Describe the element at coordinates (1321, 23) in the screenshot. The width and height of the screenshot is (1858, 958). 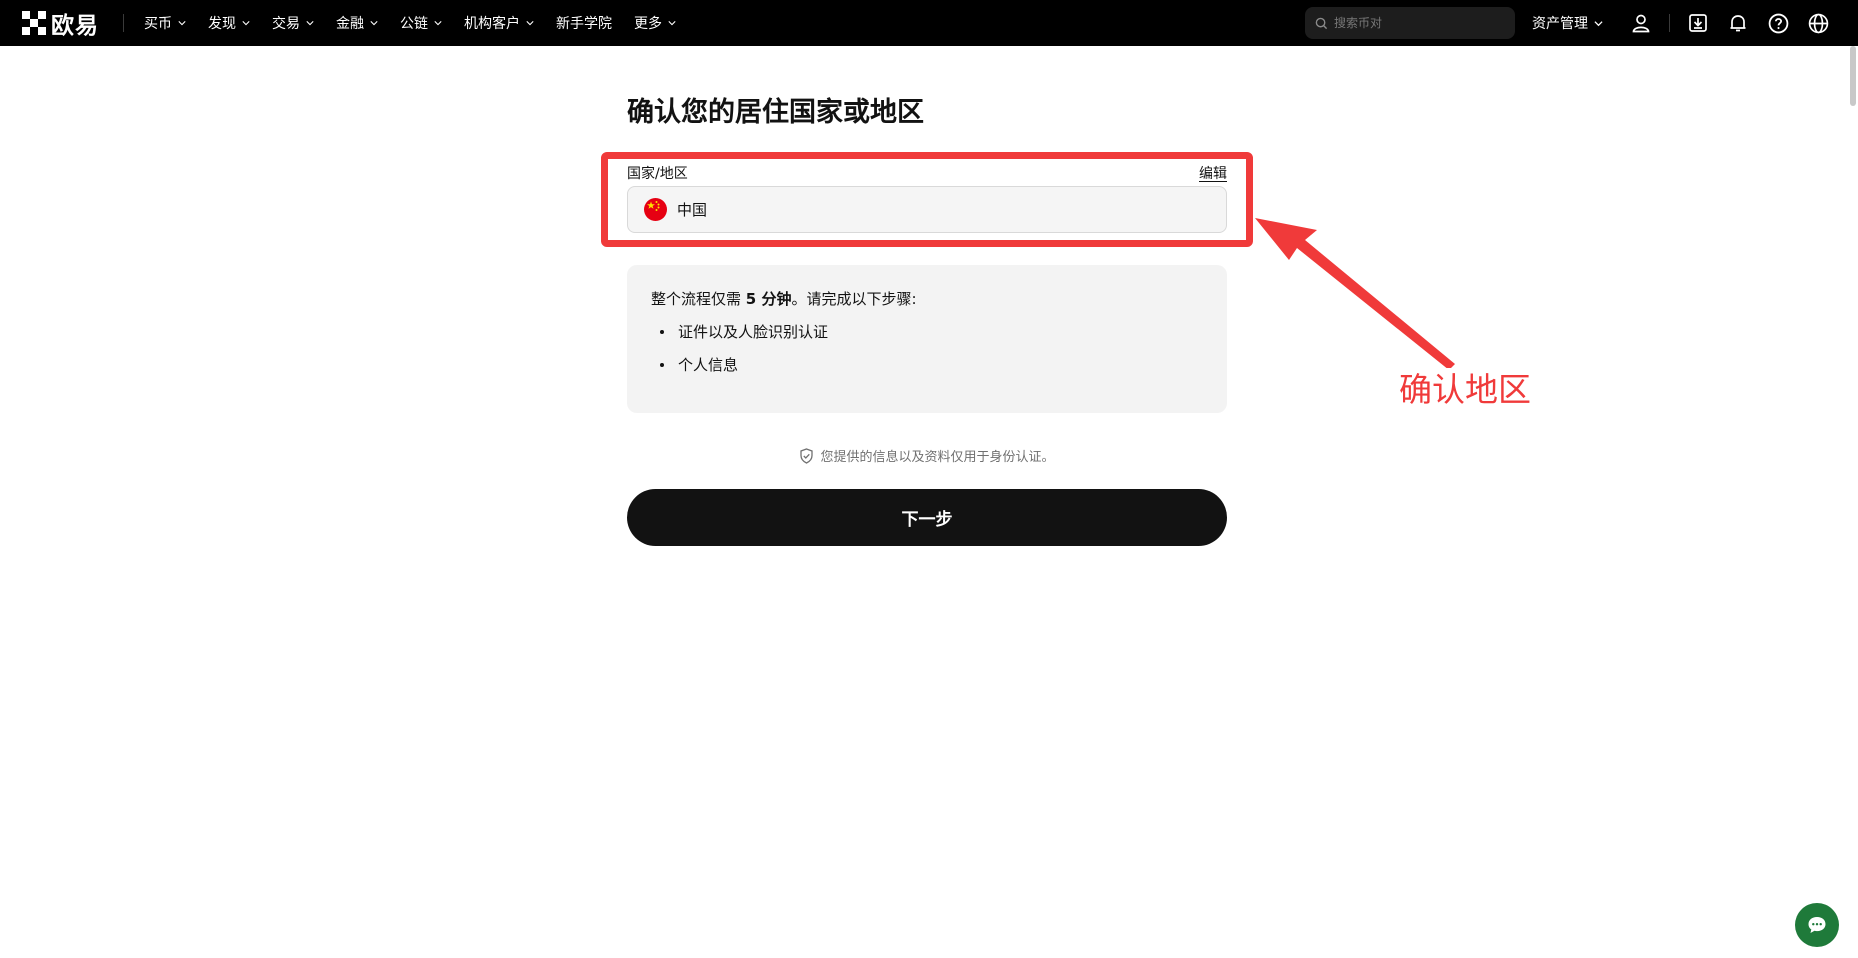
I see `search-icon` at that location.